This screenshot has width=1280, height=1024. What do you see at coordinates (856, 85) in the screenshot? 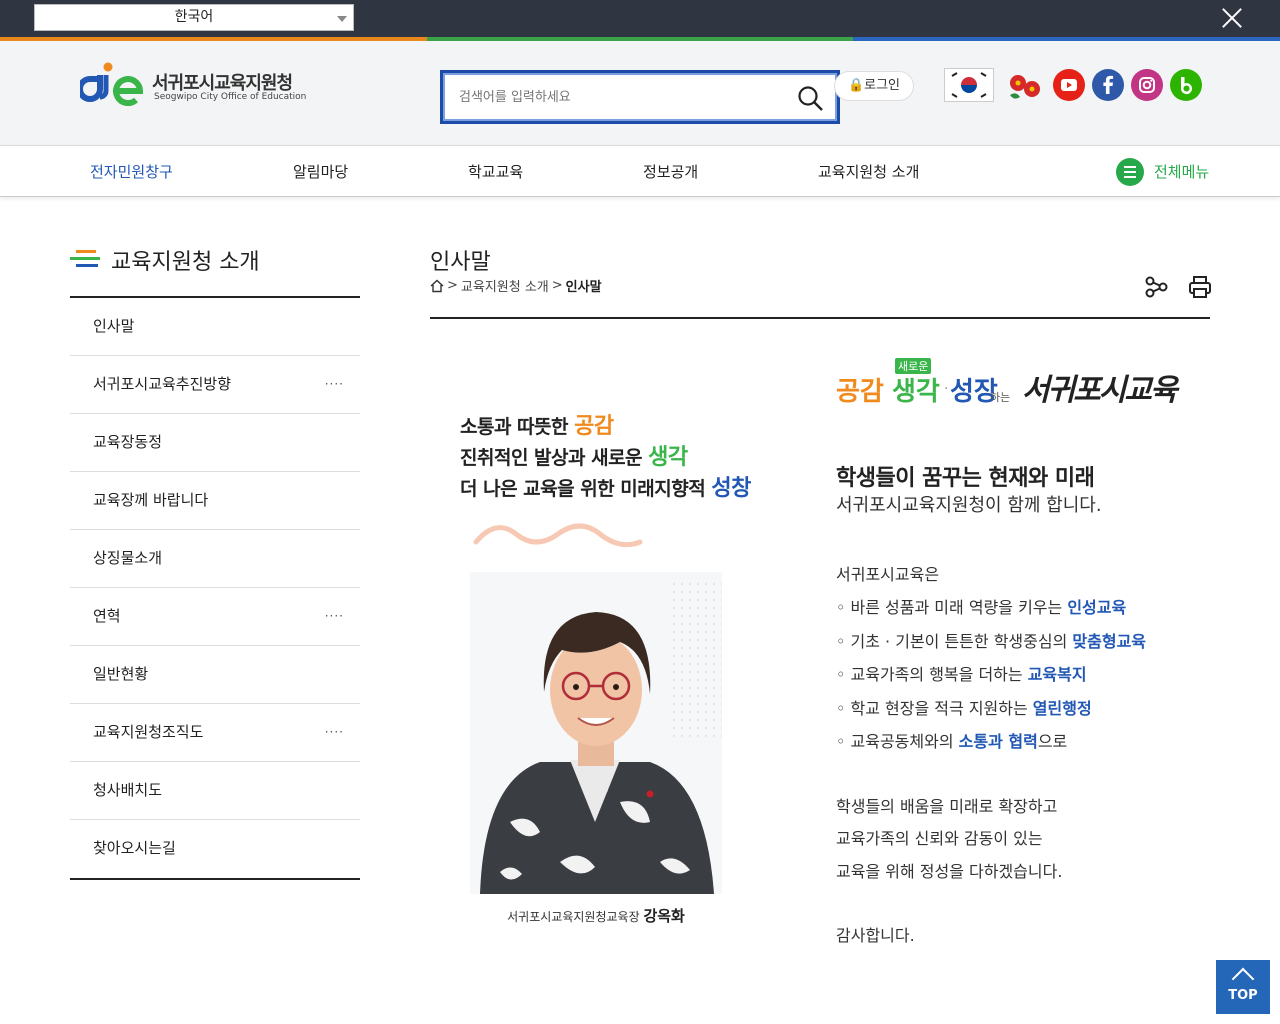
I see `lock-icon: 🔒` at bounding box center [856, 85].